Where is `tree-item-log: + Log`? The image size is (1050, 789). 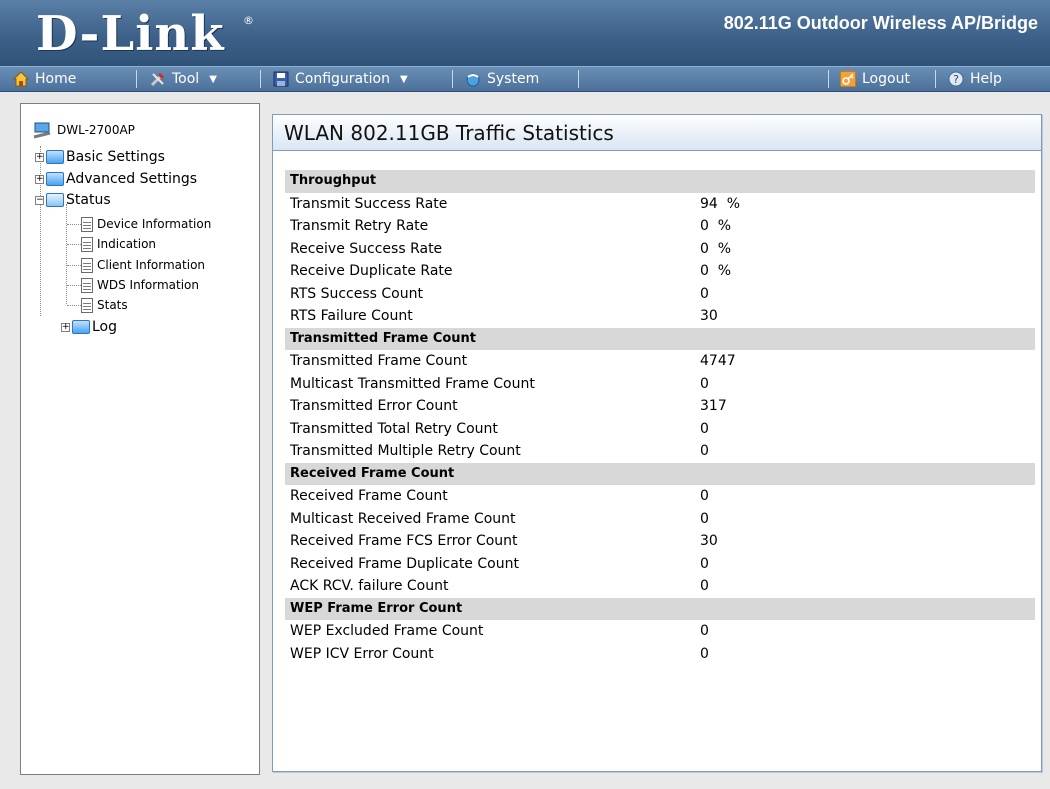 tree-item-log: + Log is located at coordinates (89, 327).